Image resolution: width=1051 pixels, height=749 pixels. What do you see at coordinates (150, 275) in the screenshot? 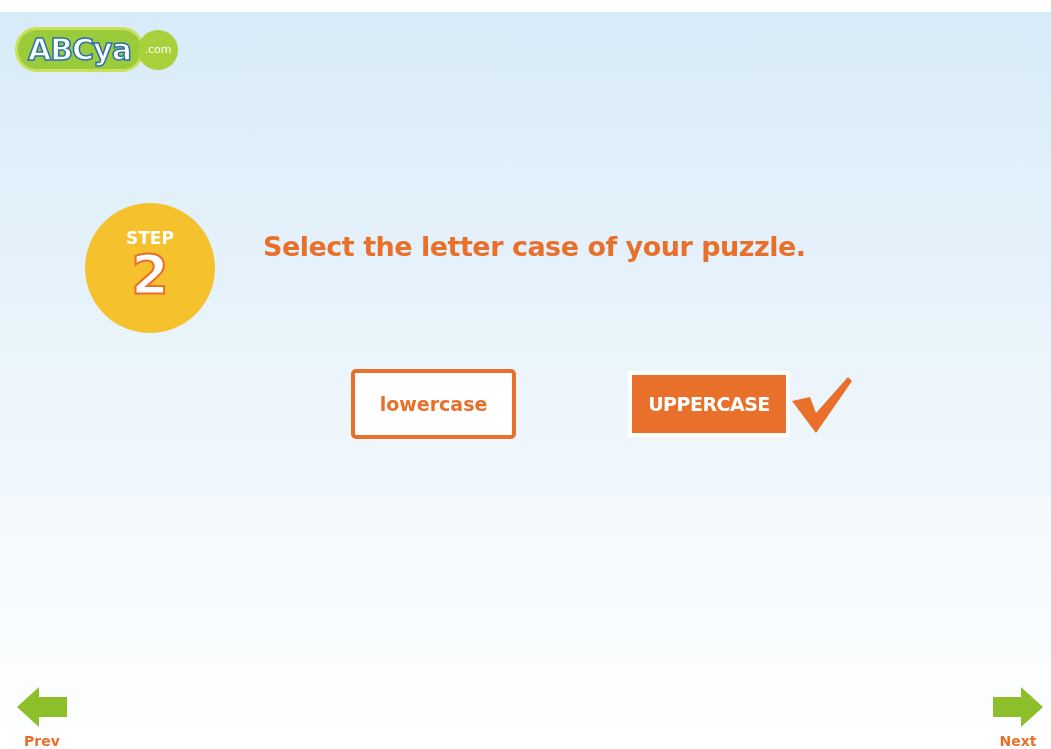
I see `step-number: 2` at bounding box center [150, 275].